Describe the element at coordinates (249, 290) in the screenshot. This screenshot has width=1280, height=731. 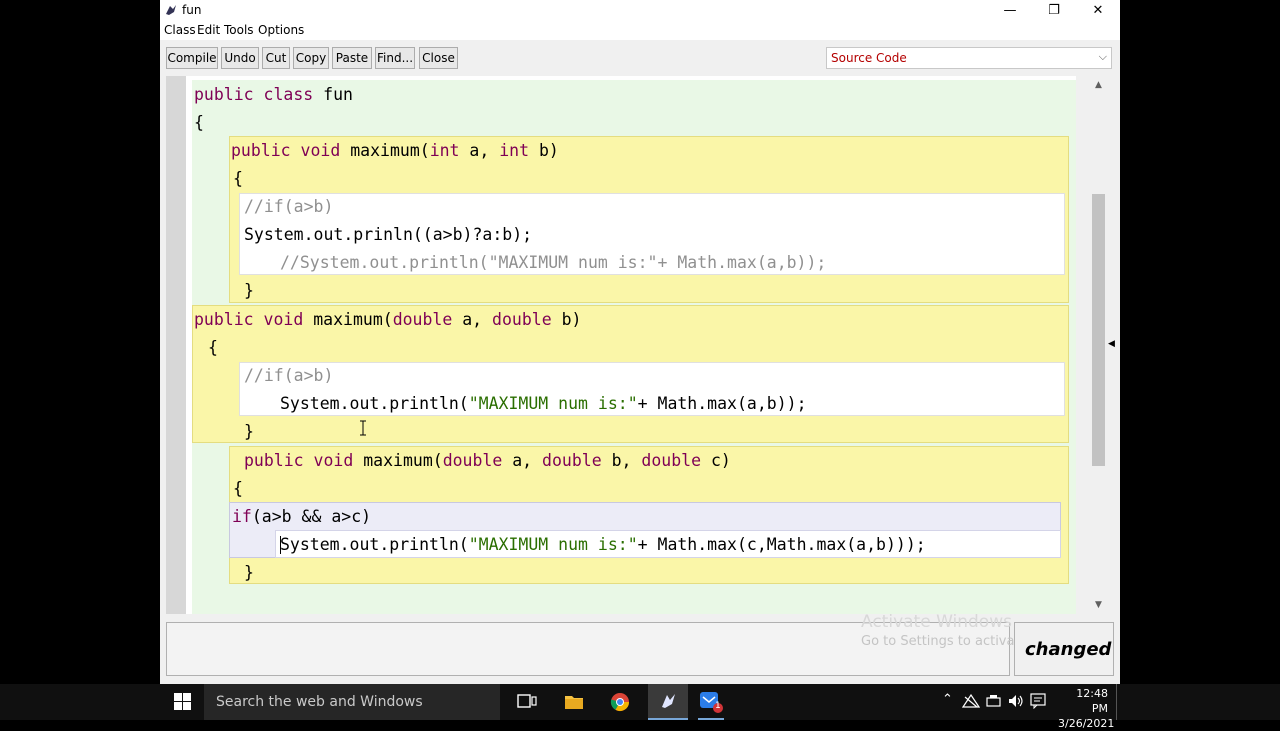
I see `code-line-8: }` at that location.